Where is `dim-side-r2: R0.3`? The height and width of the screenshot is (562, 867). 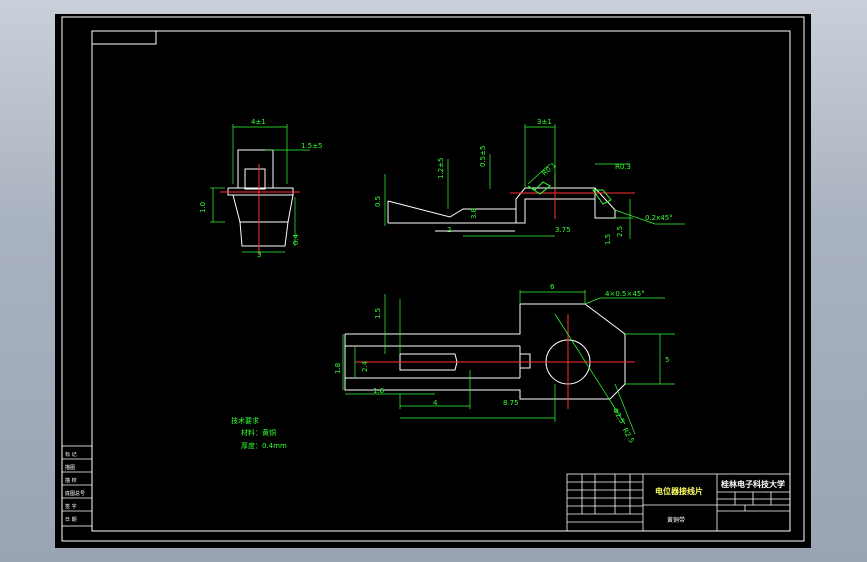 dim-side-r2: R0.3 is located at coordinates (623, 167).